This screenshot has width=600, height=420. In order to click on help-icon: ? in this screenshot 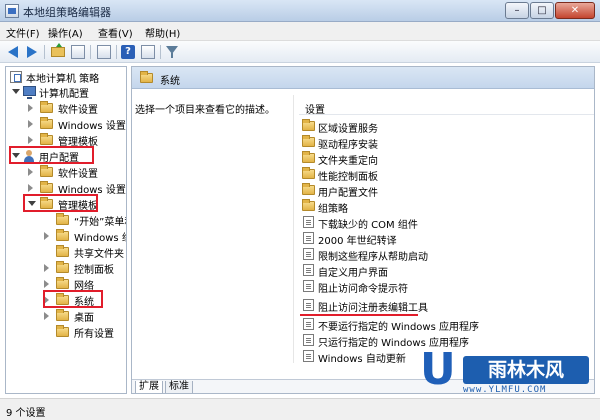, I will do `click(128, 52)`.